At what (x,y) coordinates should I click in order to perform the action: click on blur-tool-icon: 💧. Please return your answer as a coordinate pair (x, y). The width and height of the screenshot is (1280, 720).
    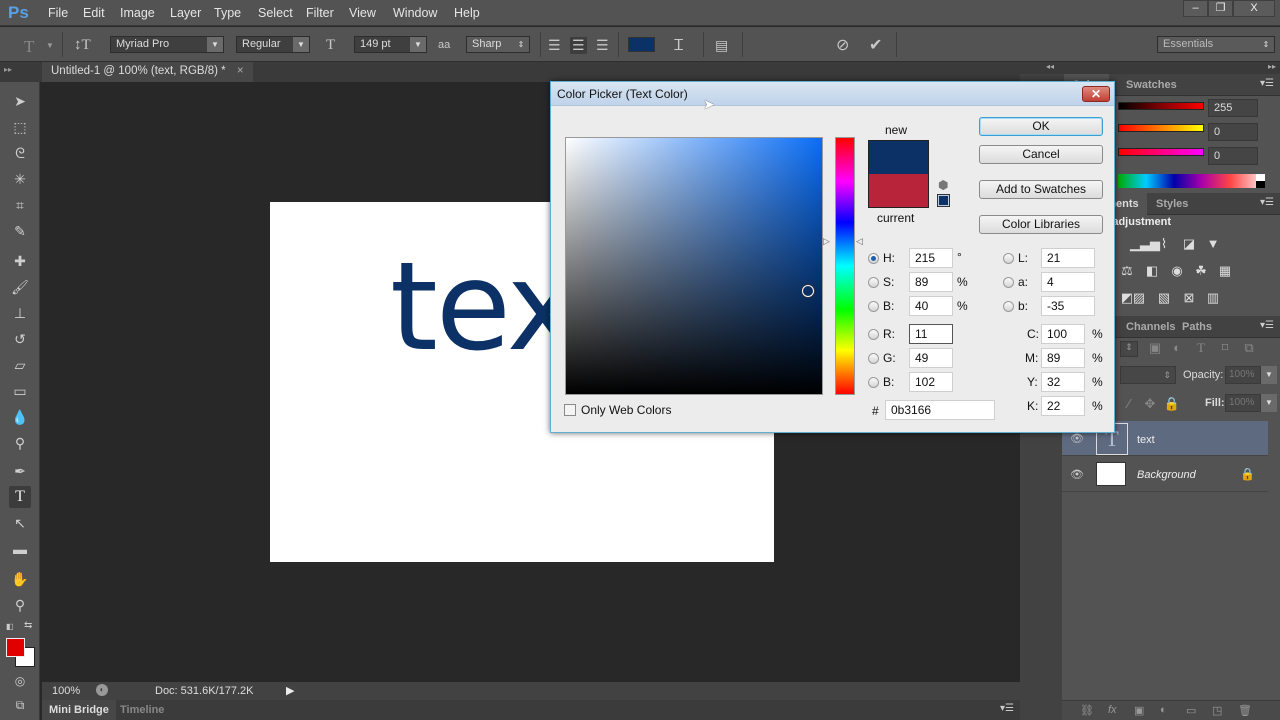
    Looking at the image, I should click on (20, 417).